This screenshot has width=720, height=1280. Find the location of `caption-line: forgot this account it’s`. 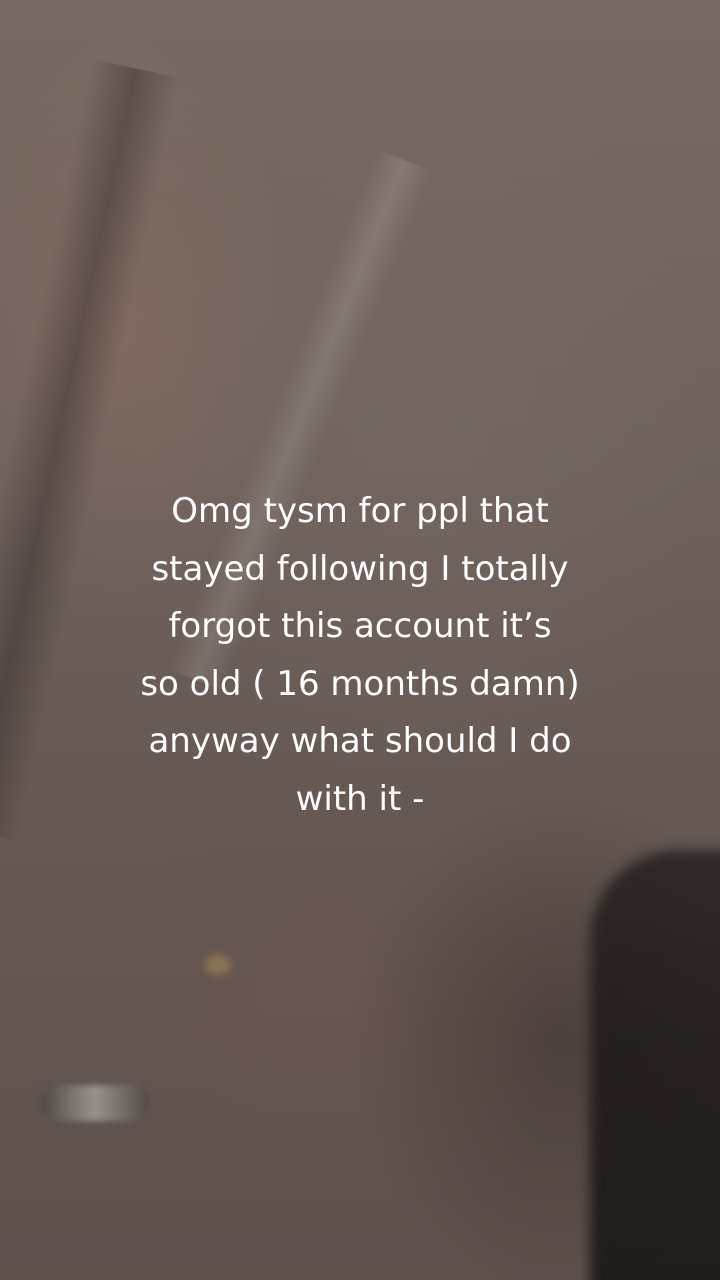

caption-line: forgot this account it’s is located at coordinates (360, 626).